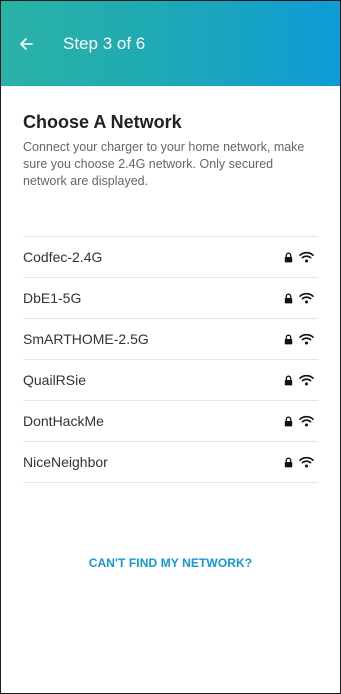  What do you see at coordinates (170, 339) in the screenshot?
I see `network-item: SmARTHOME-2.5G` at bounding box center [170, 339].